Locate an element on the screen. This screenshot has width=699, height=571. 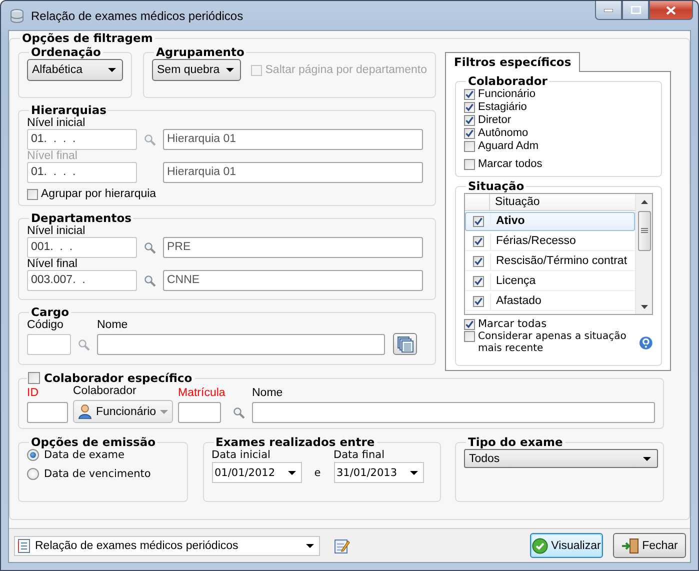
maximize-icon is located at coordinates (635, 10).